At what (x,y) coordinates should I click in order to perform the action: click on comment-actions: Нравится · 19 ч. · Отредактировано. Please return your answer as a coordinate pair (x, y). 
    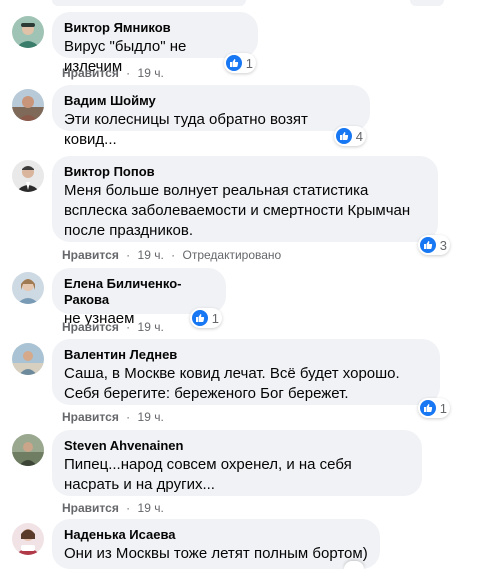
    Looking at the image, I should click on (171, 255).